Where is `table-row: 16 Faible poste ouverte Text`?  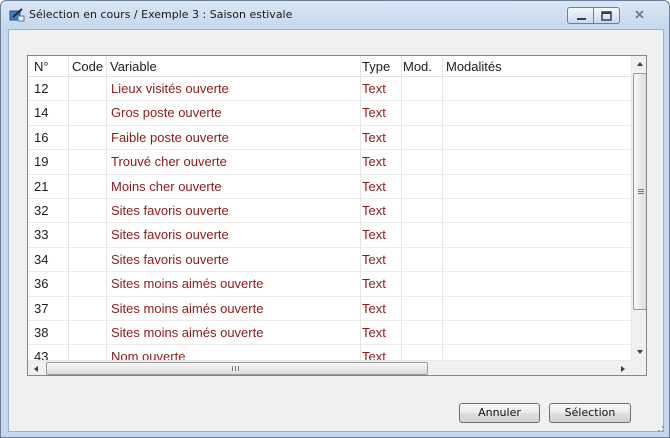
table-row: 16 Faible poste ouverte Text is located at coordinates (329, 138).